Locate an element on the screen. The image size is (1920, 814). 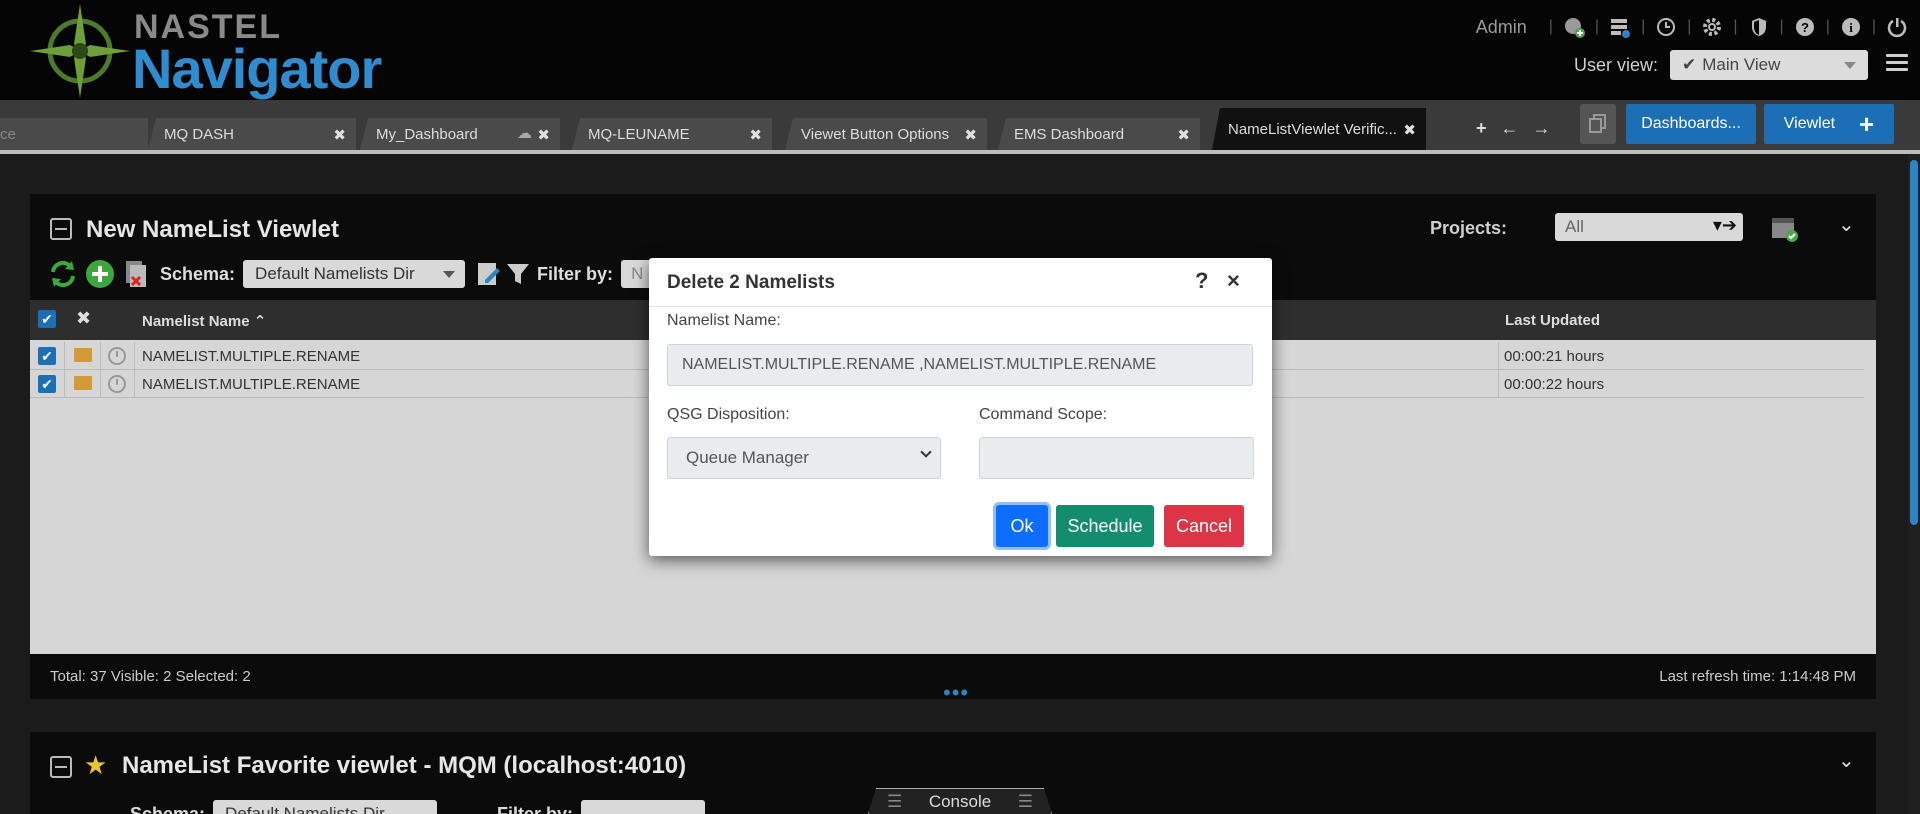
user-view-selector: User view: ✔ Main View is located at coordinates (1721, 65).